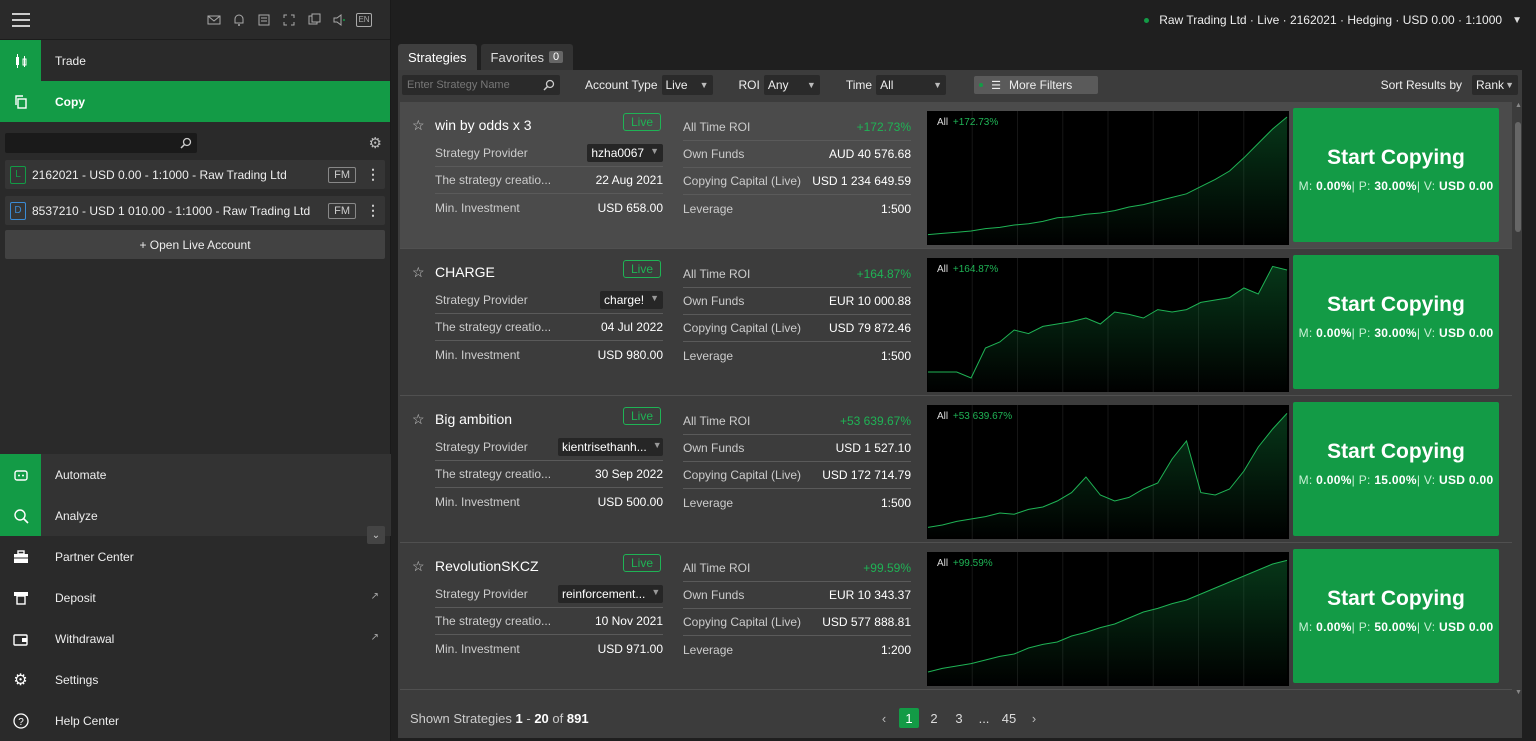 The image size is (1536, 741). I want to click on equity-chart: All +172.73%, so click(1108, 178).